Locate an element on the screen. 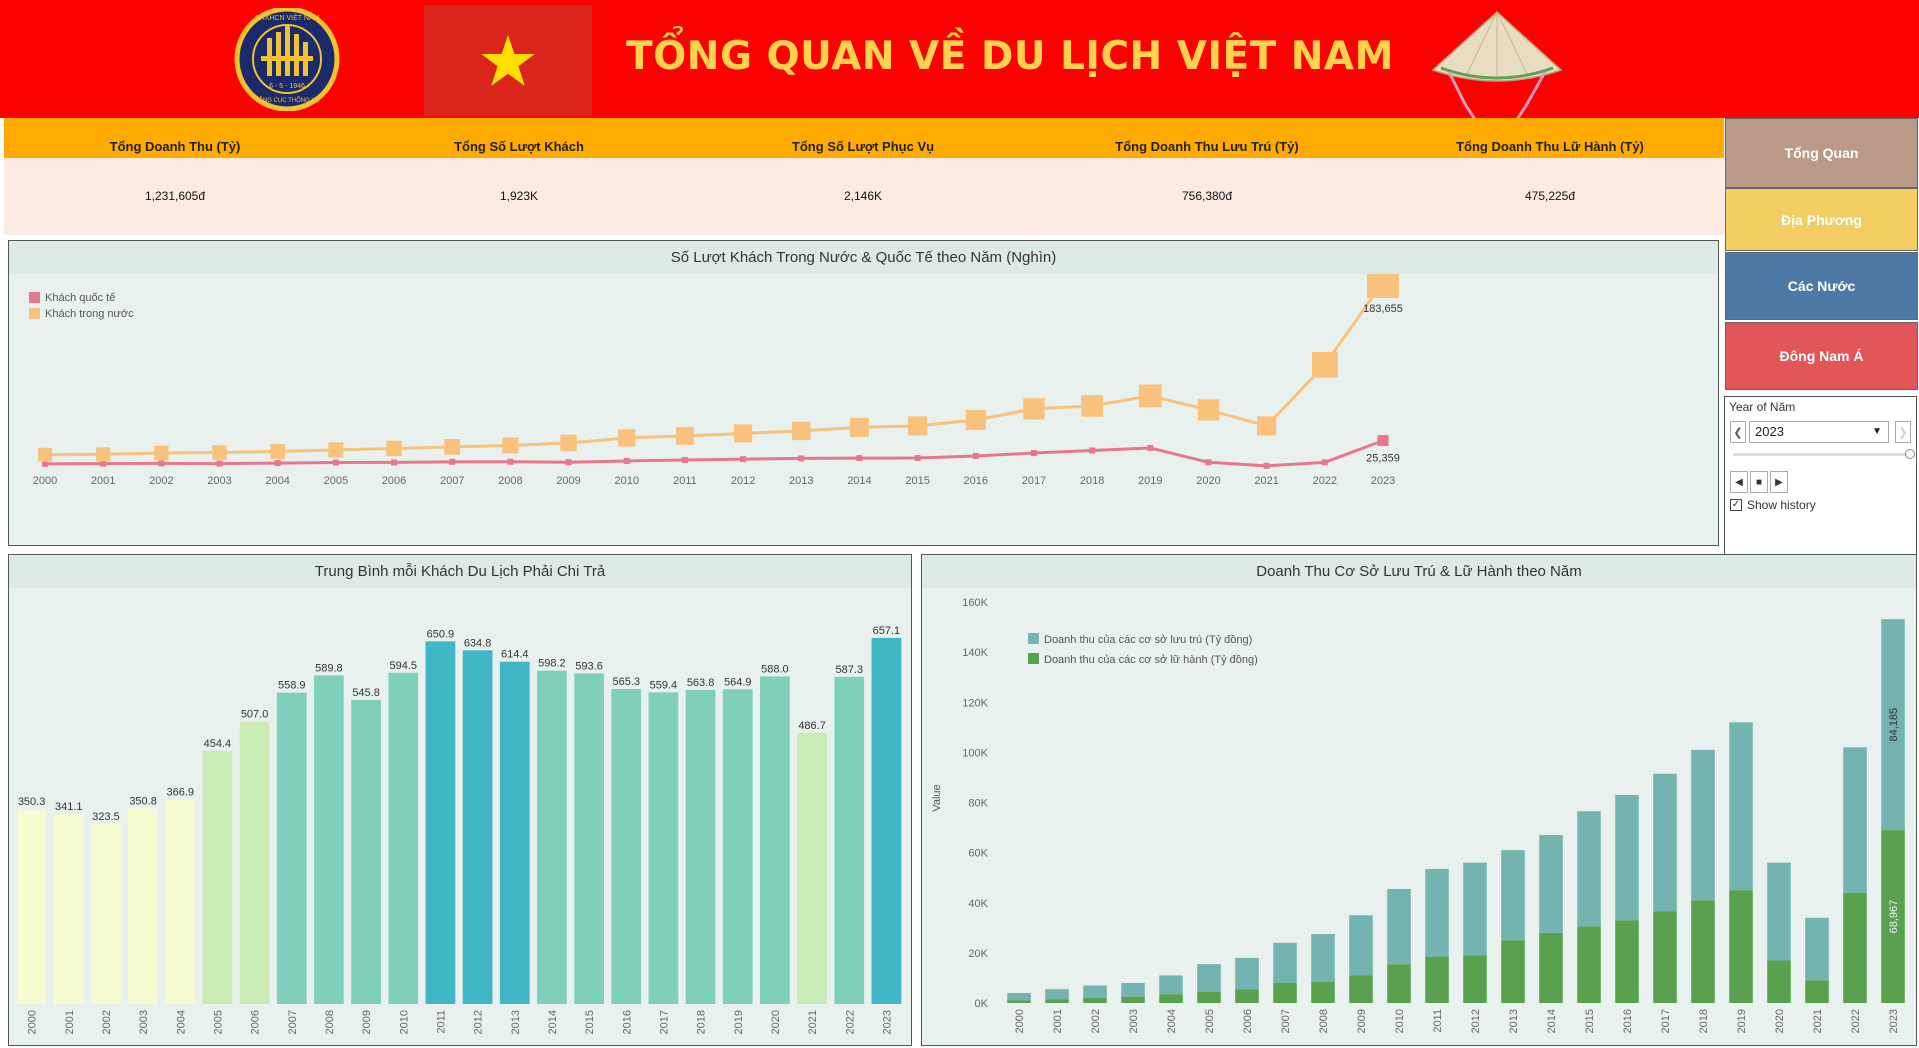  year-slider-handle is located at coordinates (1910, 454).